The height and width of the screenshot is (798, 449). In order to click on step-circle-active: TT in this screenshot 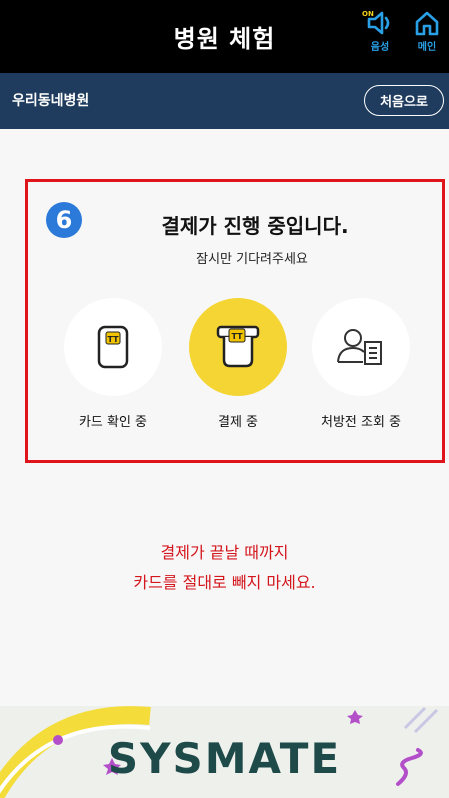, I will do `click(238, 347)`.